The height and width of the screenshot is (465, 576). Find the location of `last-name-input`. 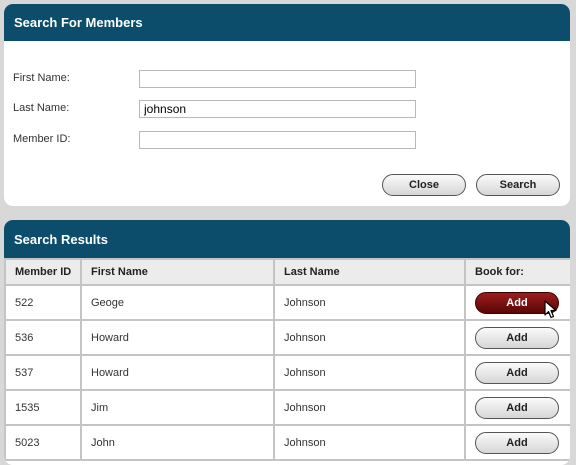

last-name-input is located at coordinates (277, 109).